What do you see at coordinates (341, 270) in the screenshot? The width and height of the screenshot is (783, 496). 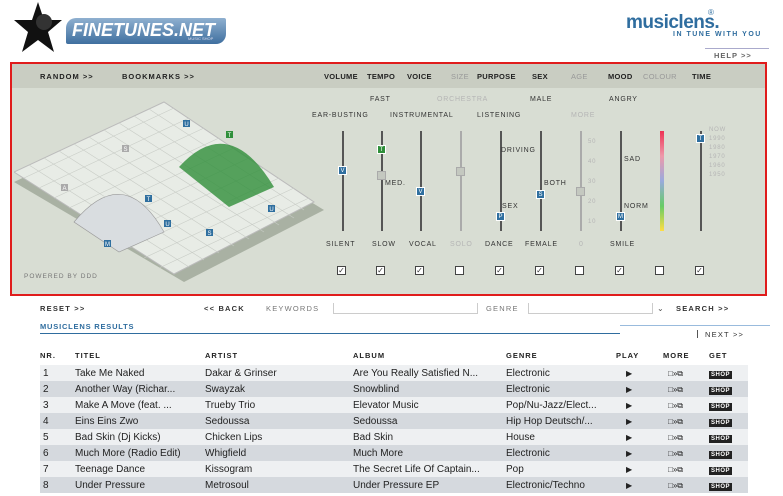 I see `checkbox-volume: ✓` at bounding box center [341, 270].